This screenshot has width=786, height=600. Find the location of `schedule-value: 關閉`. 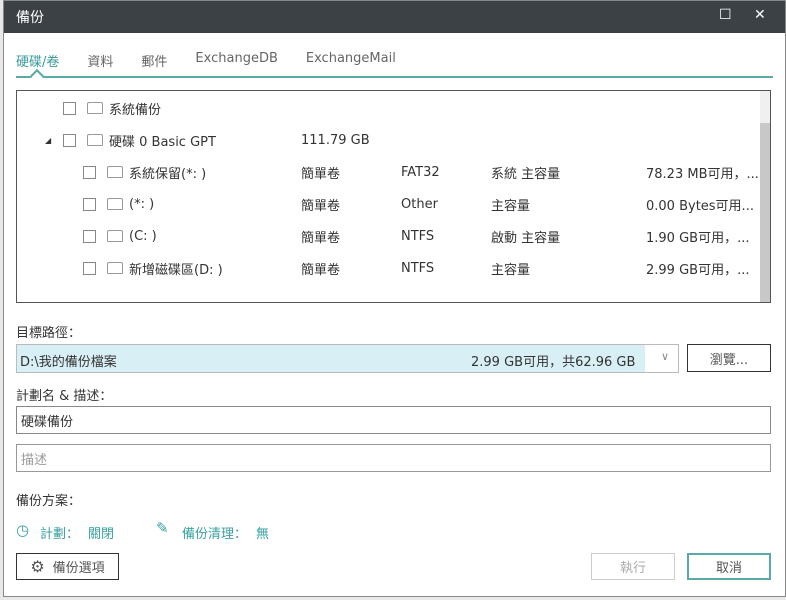

schedule-value: 關閉 is located at coordinates (101, 532).